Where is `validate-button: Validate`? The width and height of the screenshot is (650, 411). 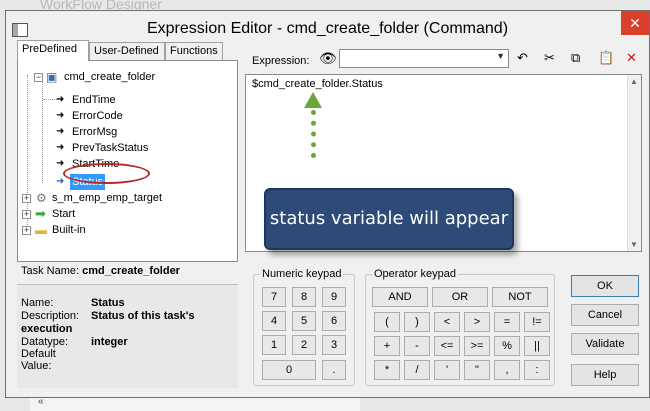 validate-button: Validate is located at coordinates (605, 344).